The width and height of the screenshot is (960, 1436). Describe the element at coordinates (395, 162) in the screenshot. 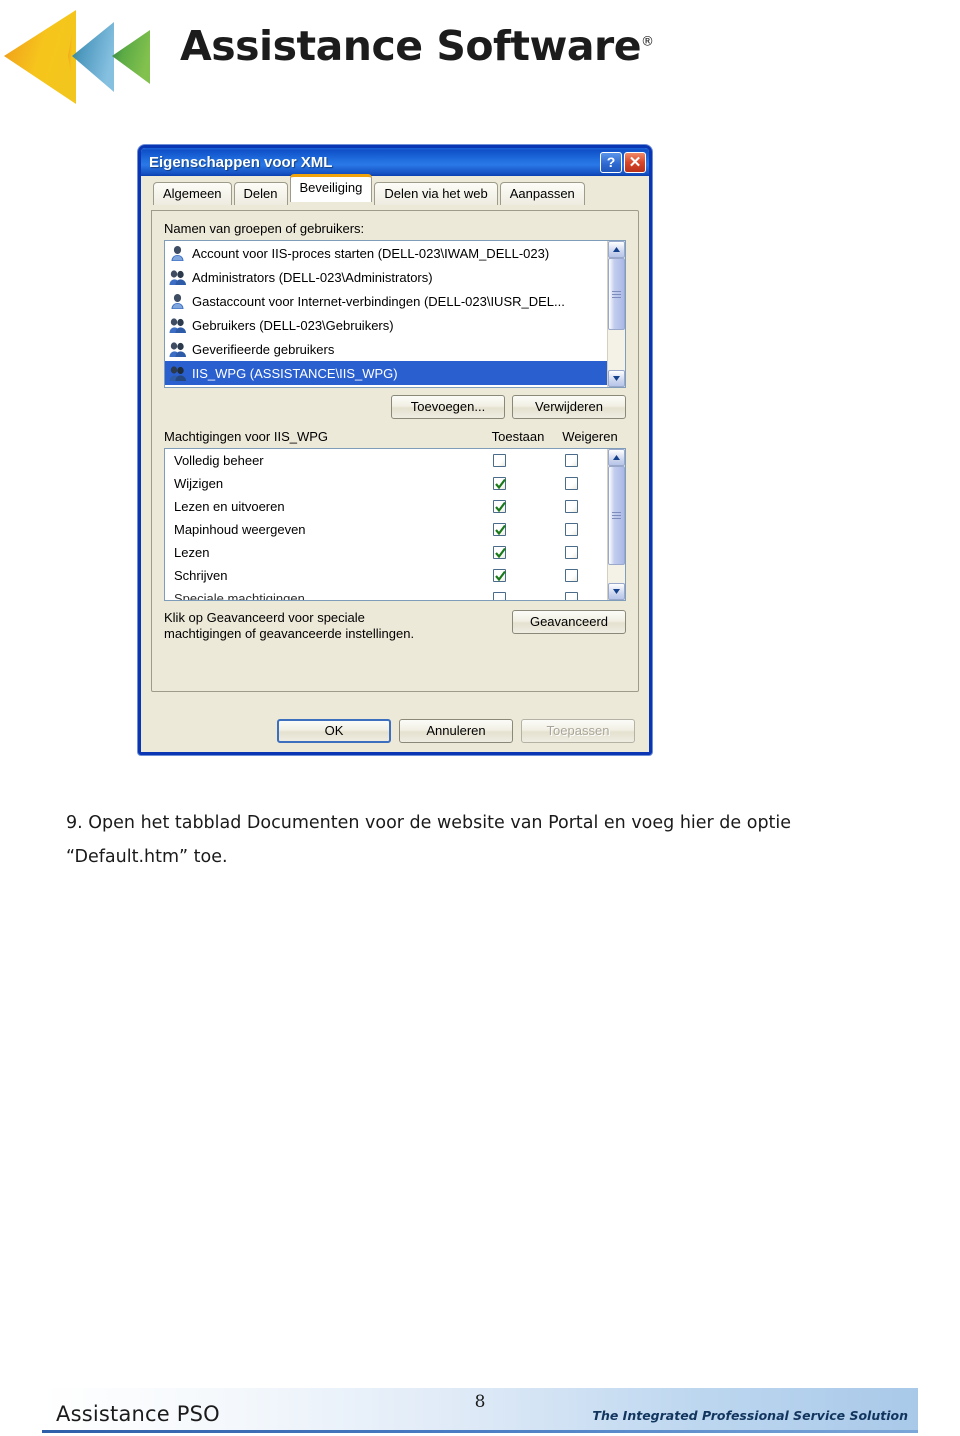

I see `dialog-titlebar: Eigenschappen voor XML ? ✕` at that location.